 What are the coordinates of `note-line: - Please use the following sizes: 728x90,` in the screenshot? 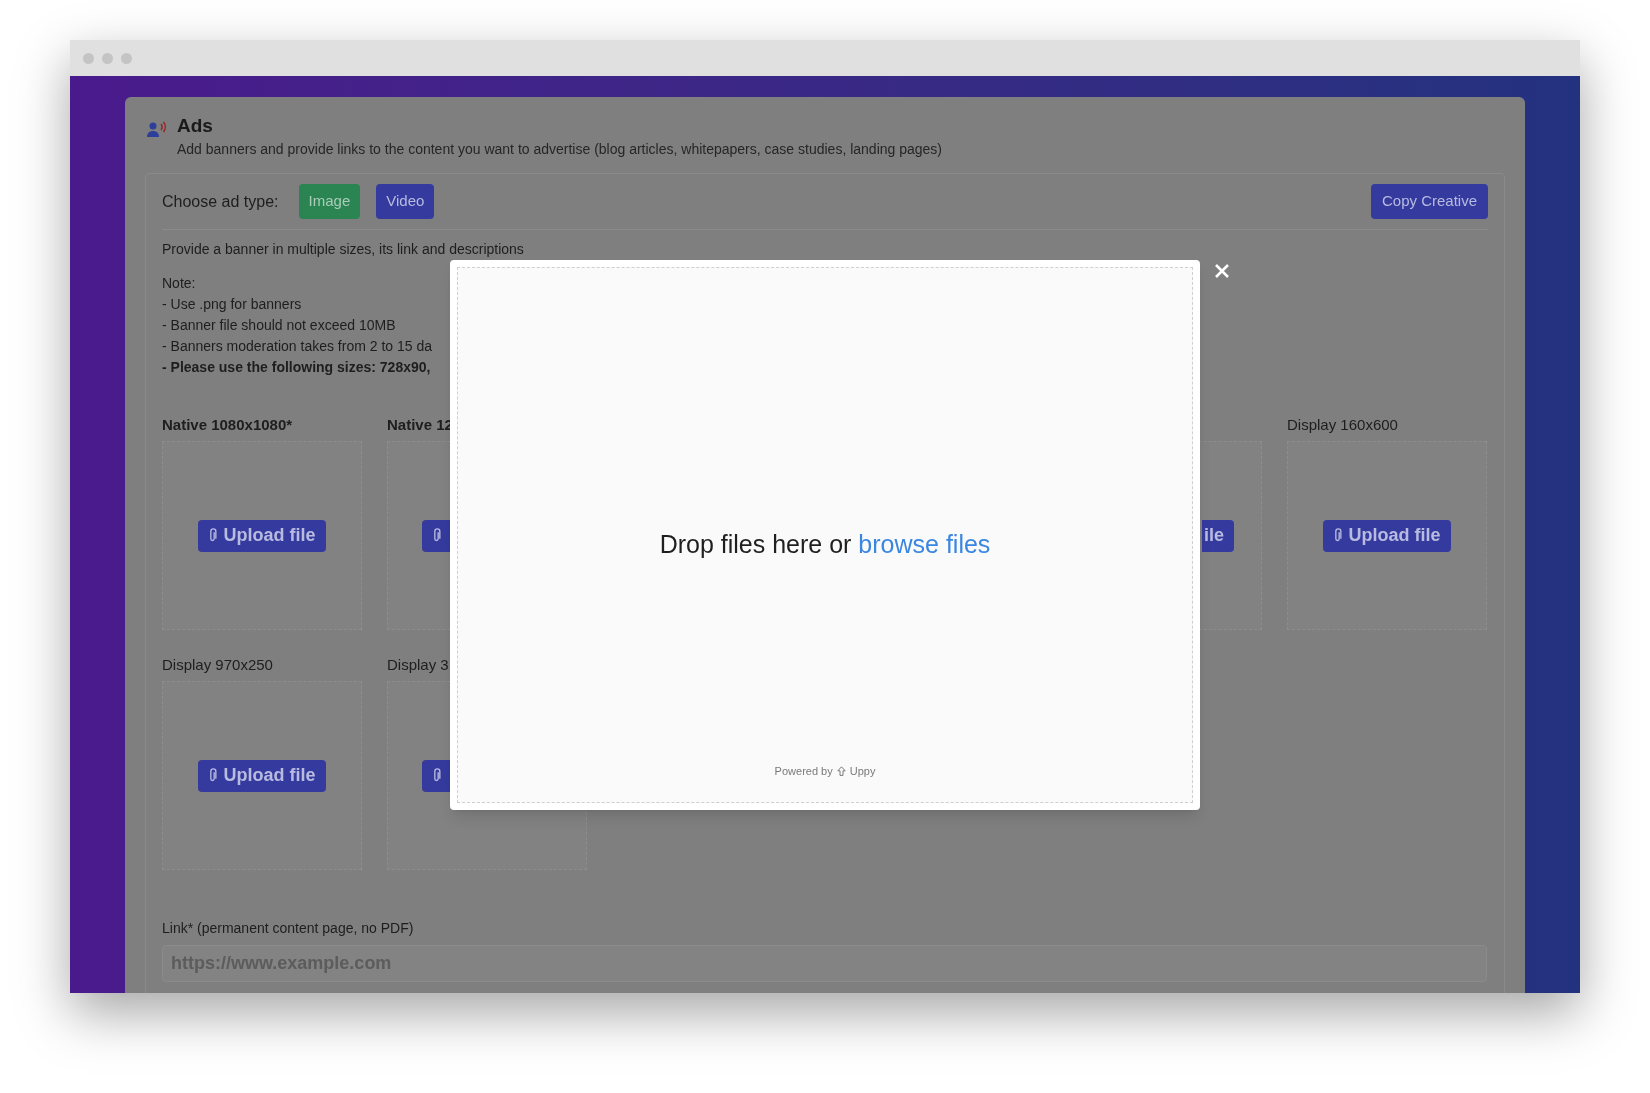 It's located at (296, 367).